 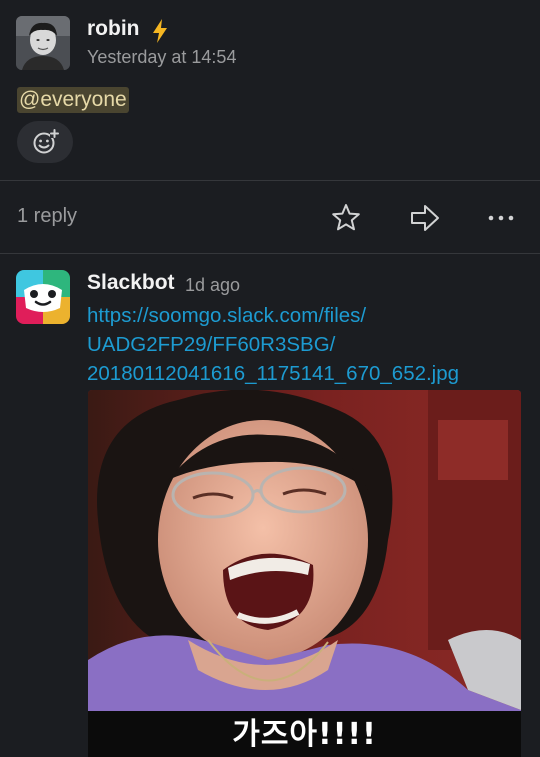 What do you see at coordinates (346, 218) in the screenshot?
I see `star-icon` at bounding box center [346, 218].